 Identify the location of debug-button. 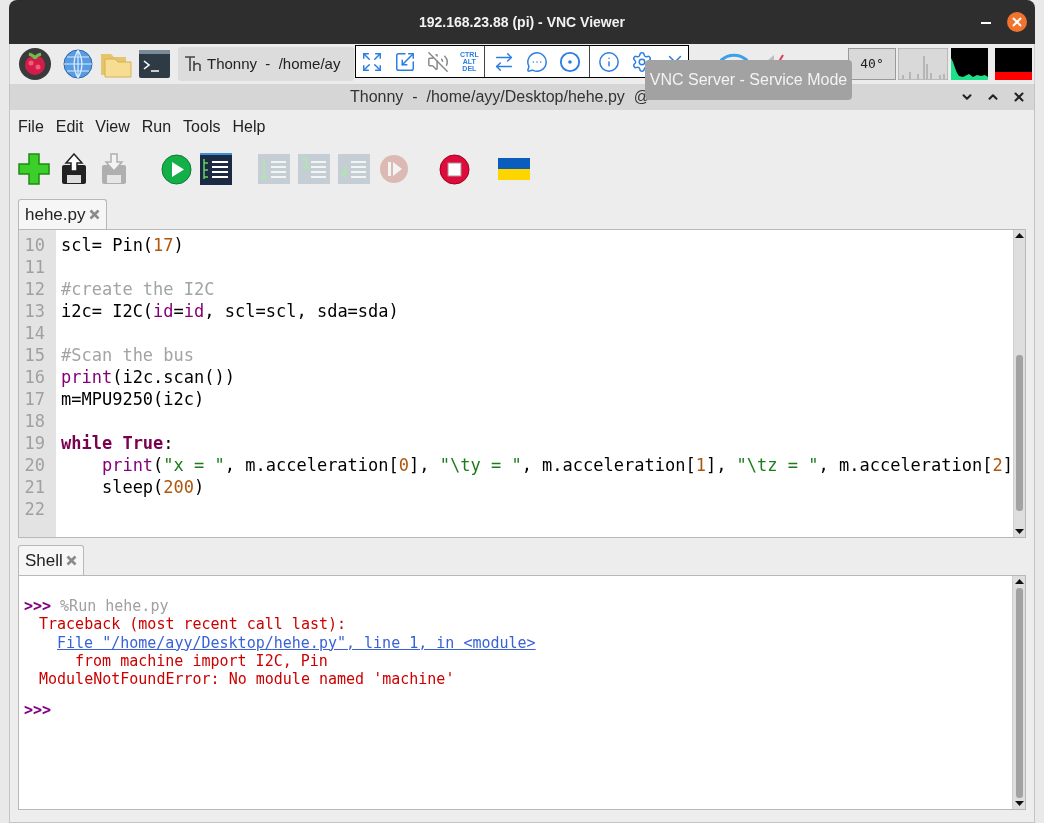
(216, 169).